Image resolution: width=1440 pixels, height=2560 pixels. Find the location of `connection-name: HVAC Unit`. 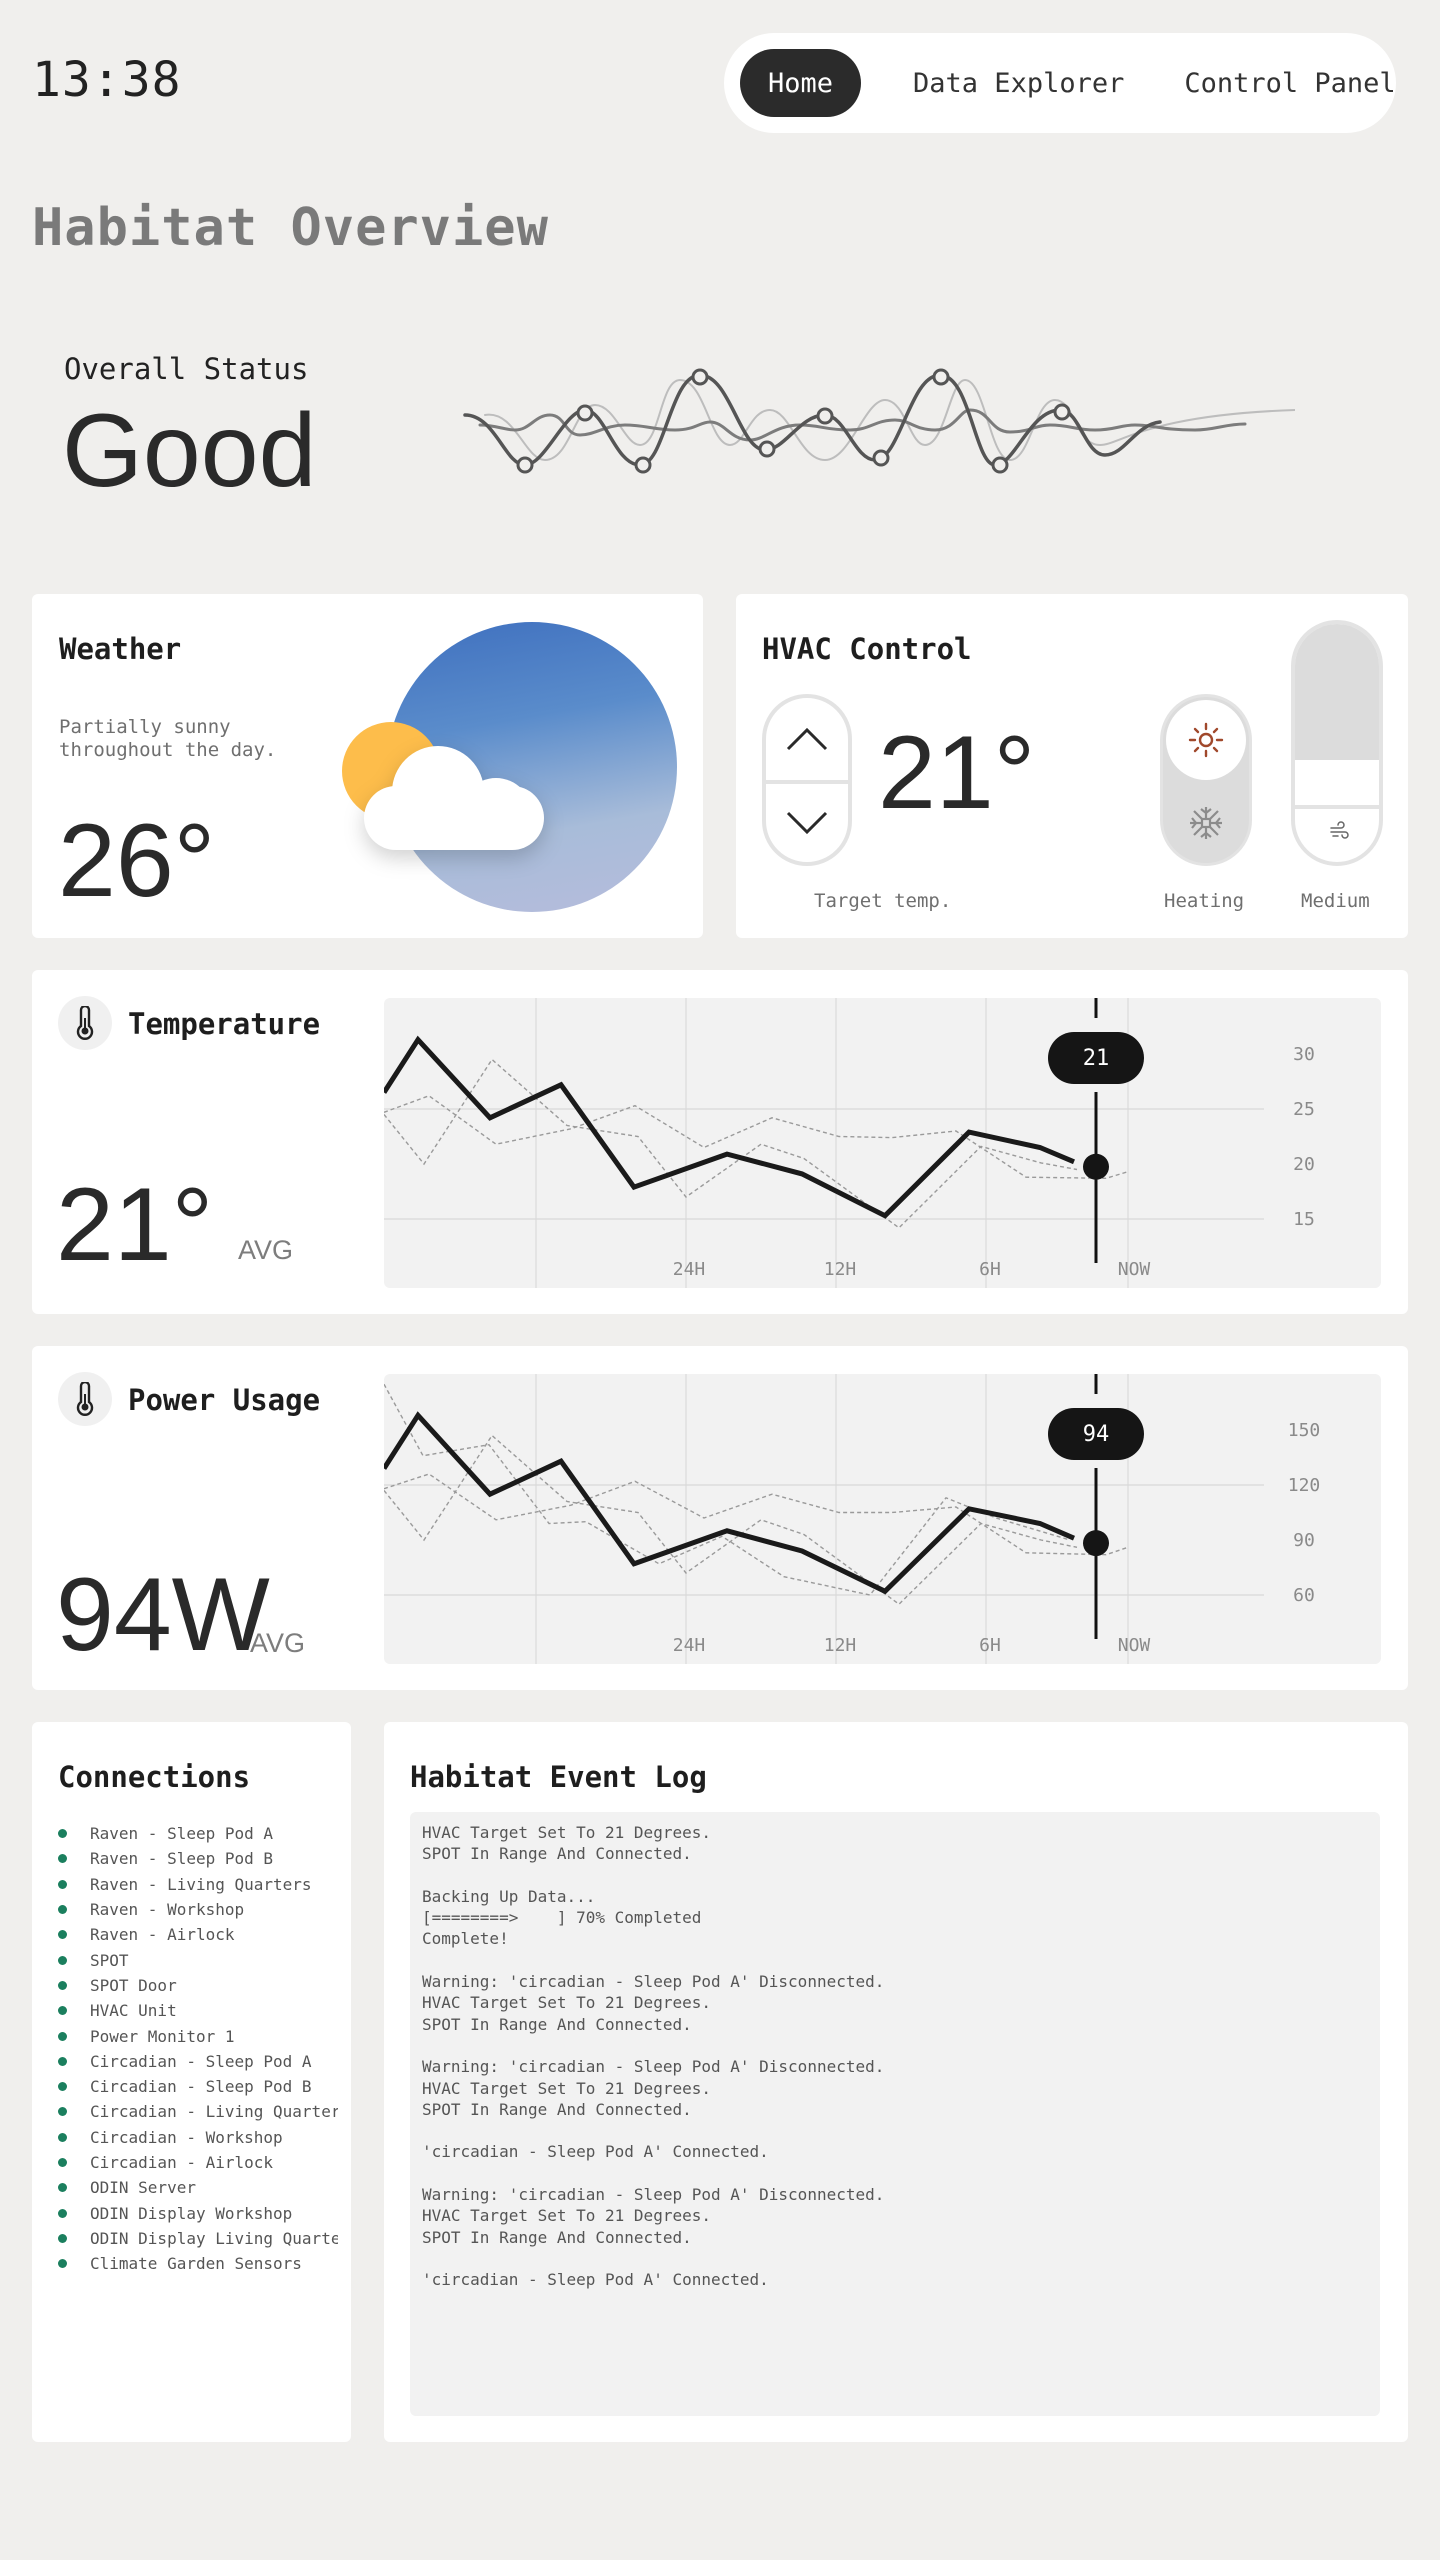

connection-name: HVAC Unit is located at coordinates (133, 2011).